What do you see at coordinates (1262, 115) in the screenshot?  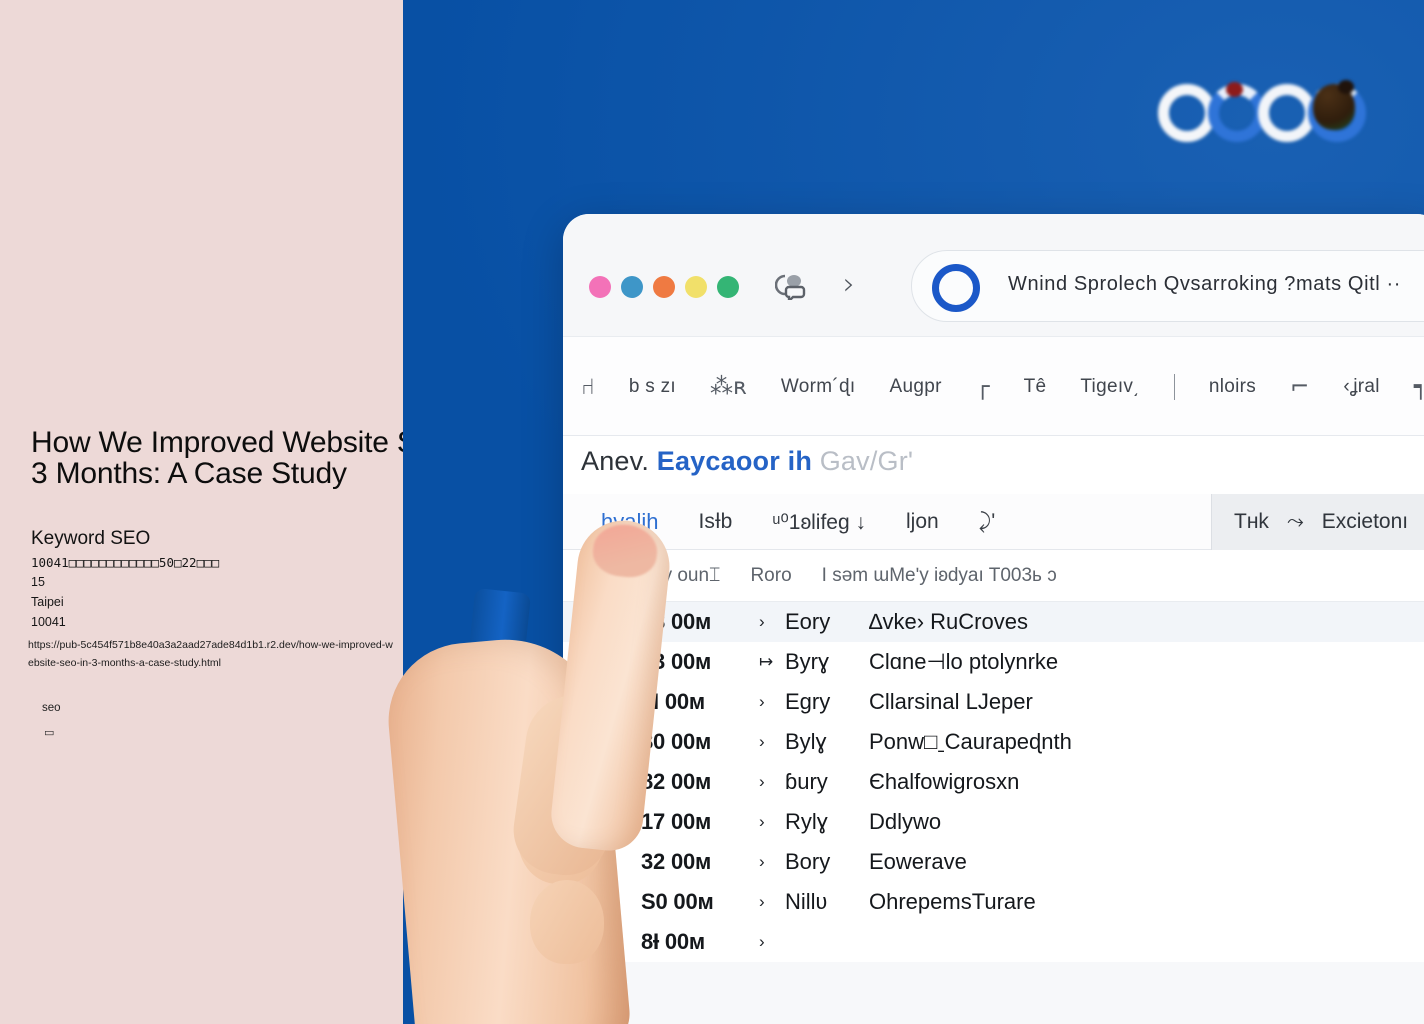 I see `blurred-brand-logo` at bounding box center [1262, 115].